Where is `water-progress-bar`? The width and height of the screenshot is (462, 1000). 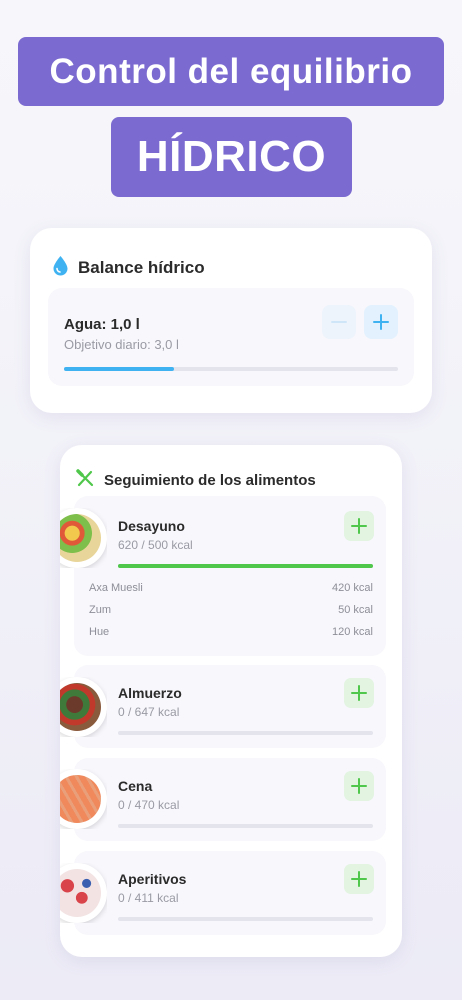
water-progress-bar is located at coordinates (231, 369).